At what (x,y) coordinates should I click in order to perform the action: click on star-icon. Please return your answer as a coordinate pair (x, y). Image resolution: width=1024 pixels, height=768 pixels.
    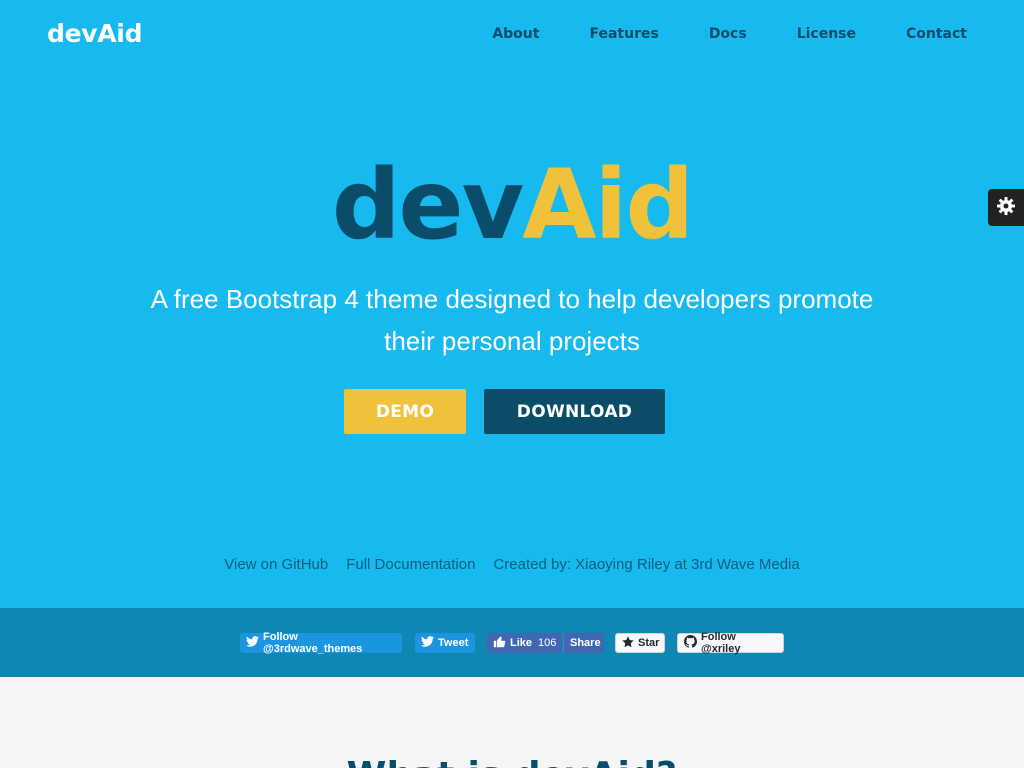
    Looking at the image, I should click on (628, 643).